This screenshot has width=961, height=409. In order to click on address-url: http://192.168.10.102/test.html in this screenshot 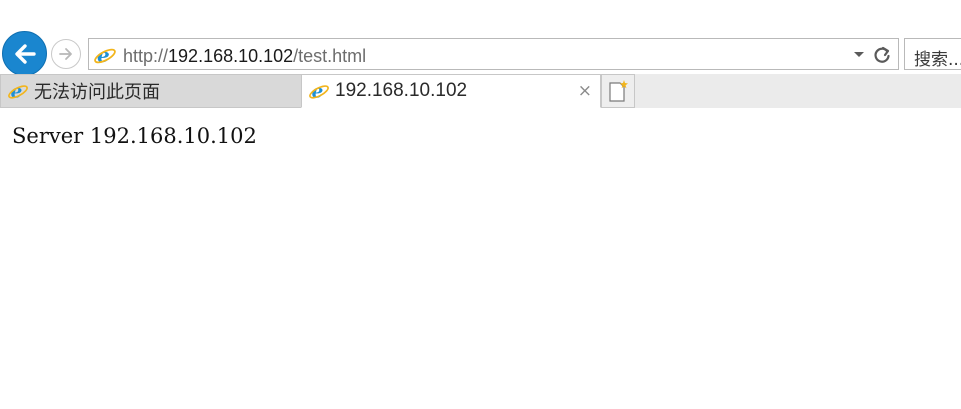, I will do `click(244, 56)`.